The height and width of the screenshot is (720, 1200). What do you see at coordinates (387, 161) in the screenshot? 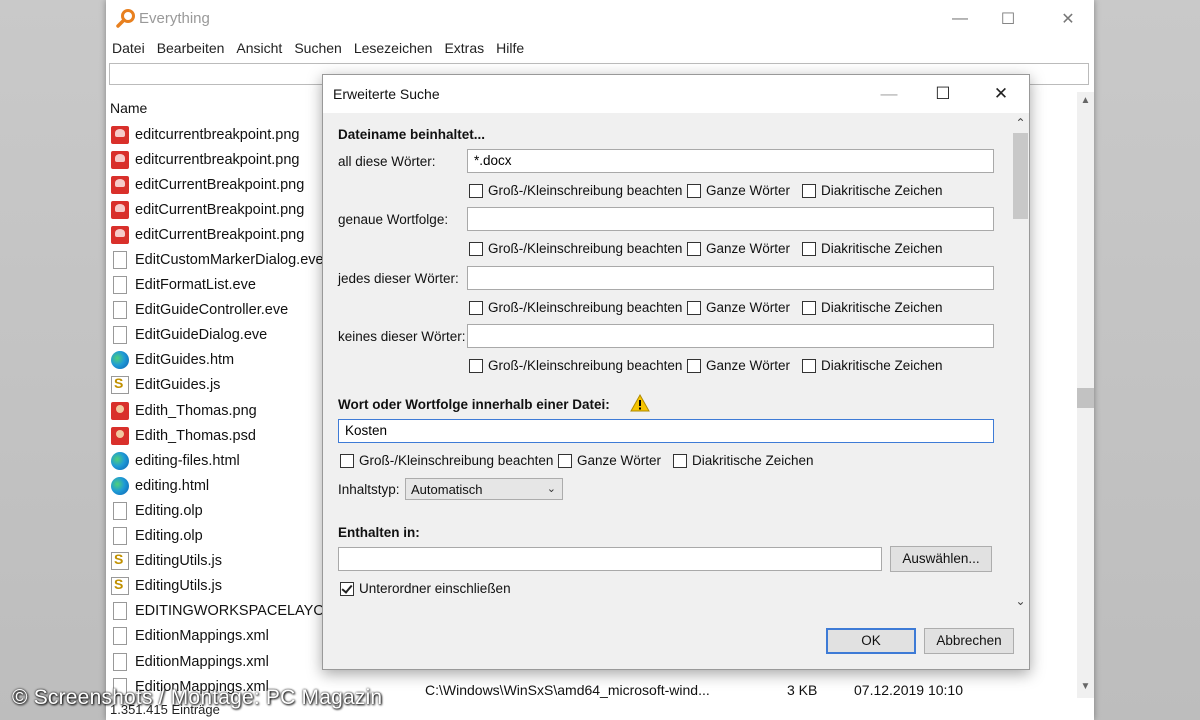
I see `criteria-label: all diese Wörter:` at bounding box center [387, 161].